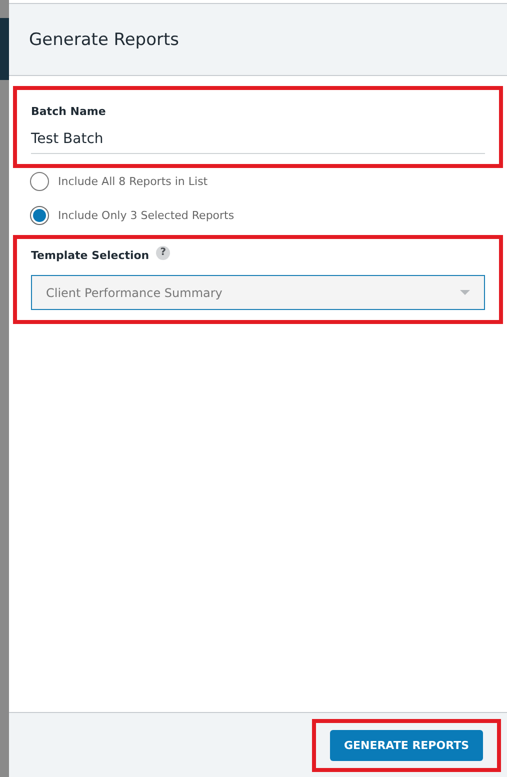  What do you see at coordinates (68, 111) in the screenshot?
I see `field-label: Batch Name` at bounding box center [68, 111].